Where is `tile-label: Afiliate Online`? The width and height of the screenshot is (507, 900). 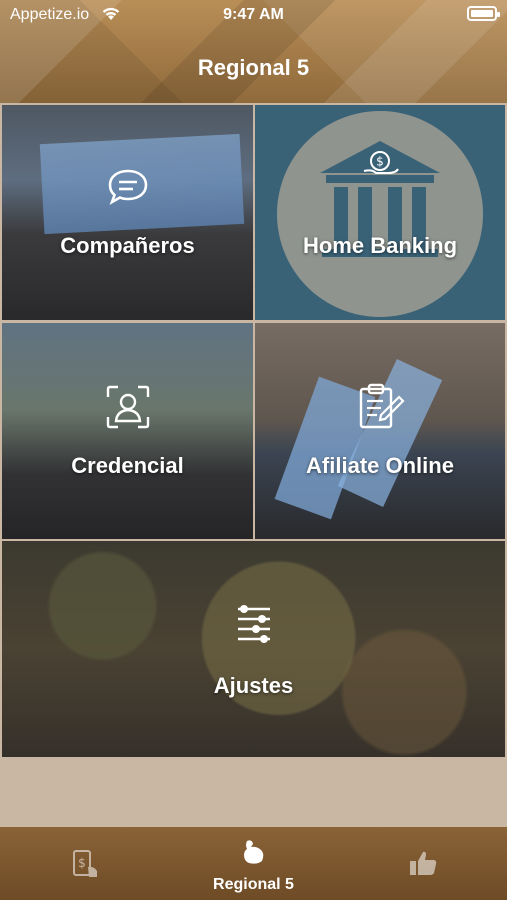 tile-label: Afiliate Online is located at coordinates (380, 465).